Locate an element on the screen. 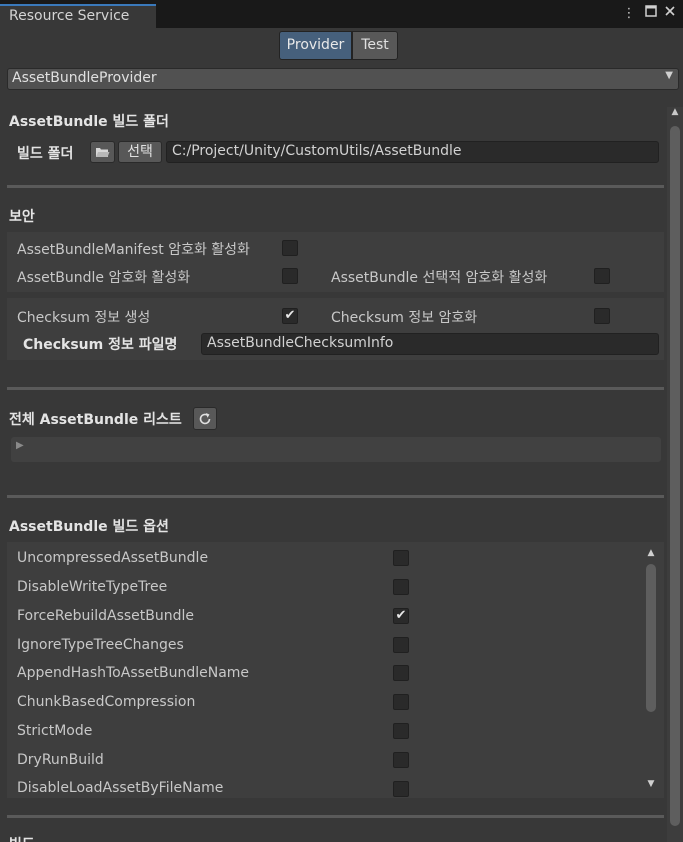 The height and width of the screenshot is (842, 683). option-label: ForceRebuildAssetBundle is located at coordinates (106, 616).